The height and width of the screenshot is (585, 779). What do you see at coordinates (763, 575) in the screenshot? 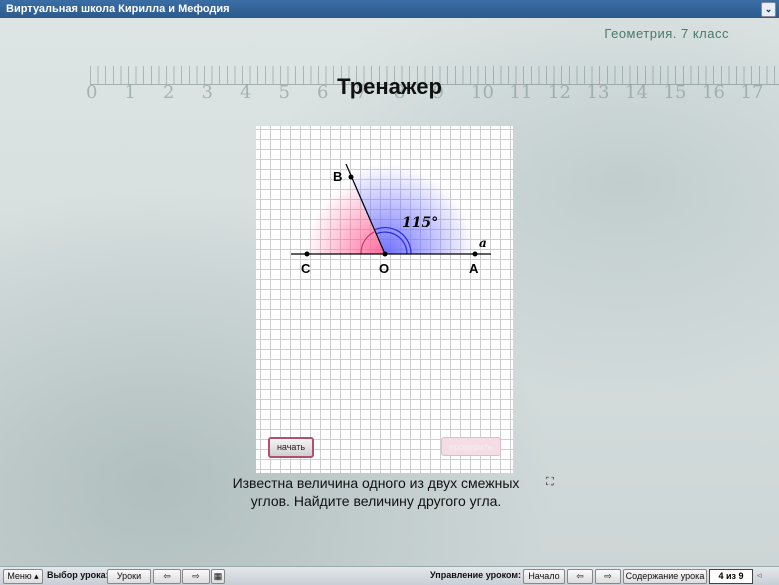
I see `sound-icon: ◃` at bounding box center [763, 575].